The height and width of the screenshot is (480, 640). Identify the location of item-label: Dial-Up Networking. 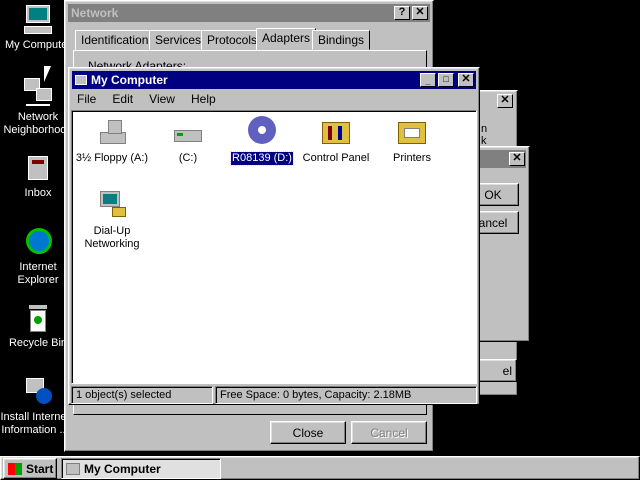
(112, 237).